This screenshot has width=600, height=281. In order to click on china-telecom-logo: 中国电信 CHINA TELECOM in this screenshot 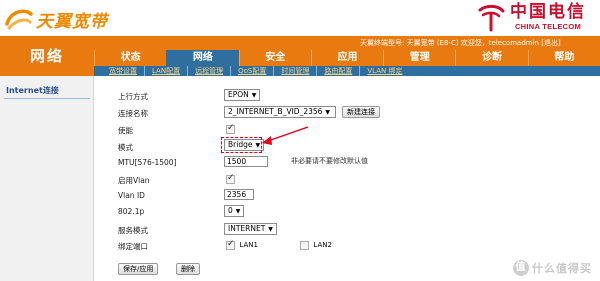, I will do `click(531, 17)`.